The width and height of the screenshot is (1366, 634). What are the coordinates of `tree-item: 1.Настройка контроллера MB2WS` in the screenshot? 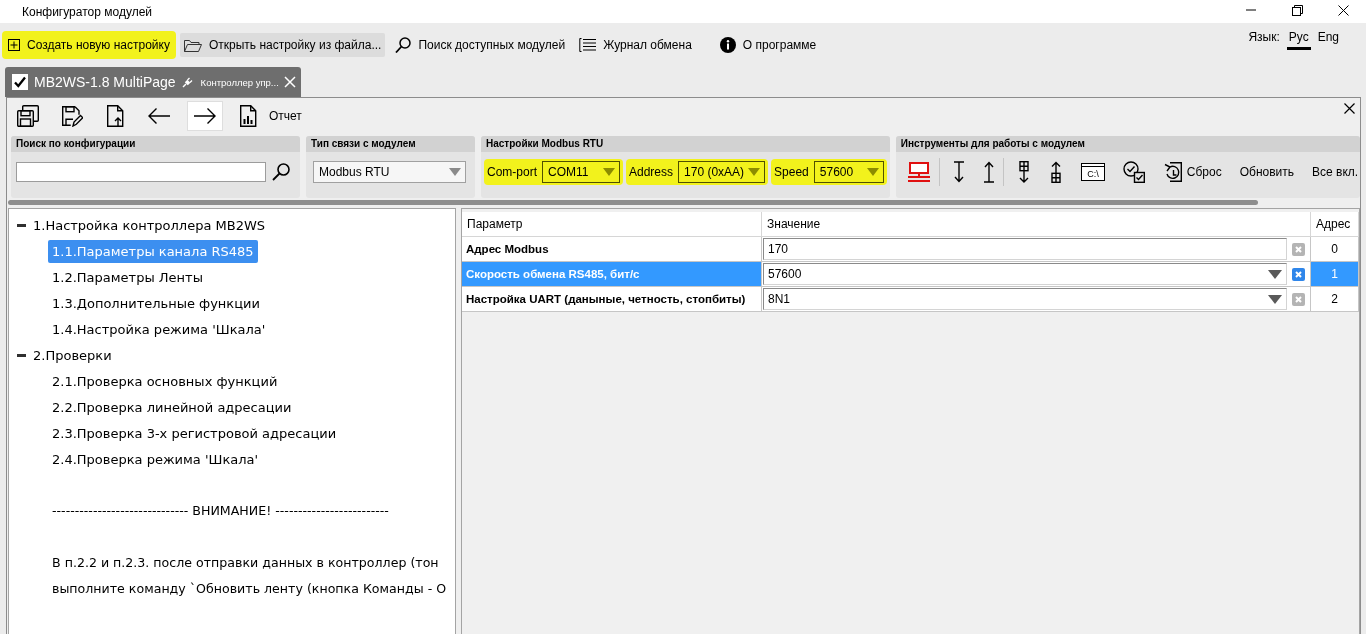 It's located at (149, 225).